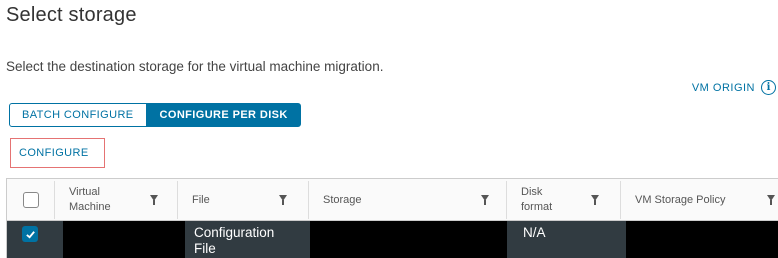 The width and height of the screenshot is (778, 258). What do you see at coordinates (342, 200) in the screenshot?
I see `column-label: Storage` at bounding box center [342, 200].